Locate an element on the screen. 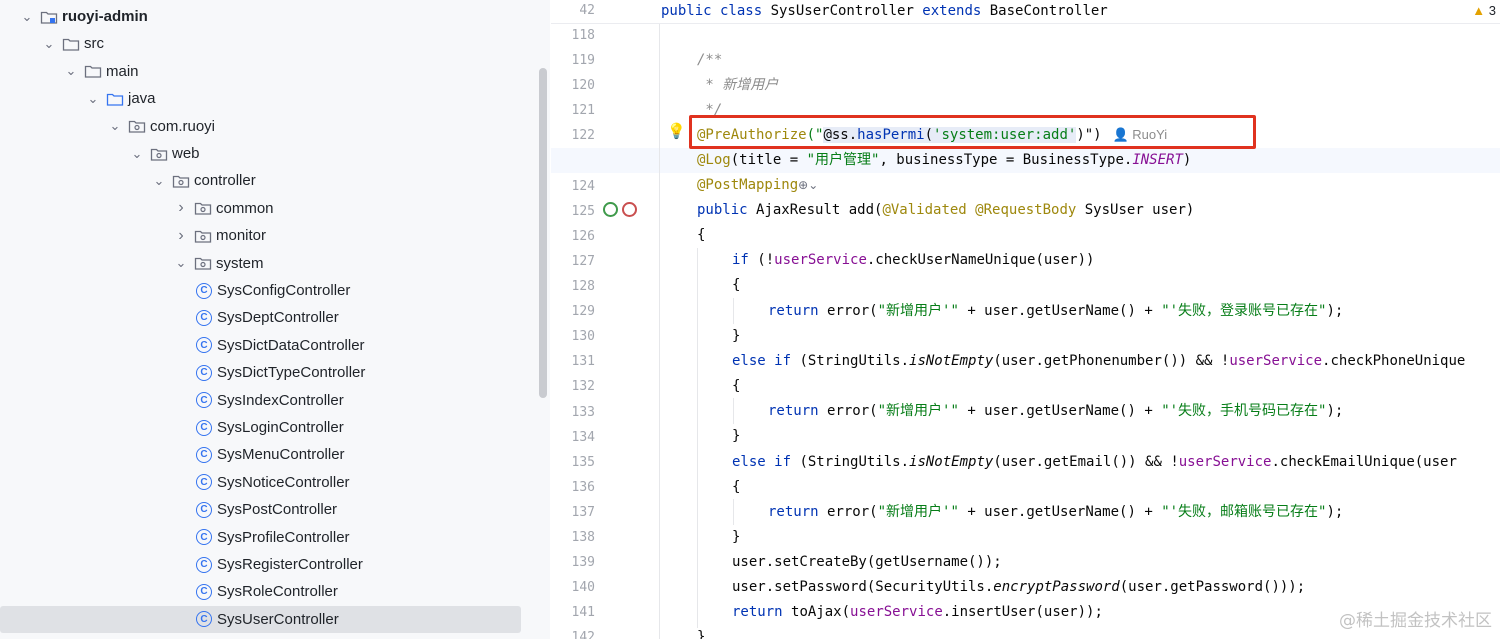  code-line-126: { is located at coordinates (701, 235).